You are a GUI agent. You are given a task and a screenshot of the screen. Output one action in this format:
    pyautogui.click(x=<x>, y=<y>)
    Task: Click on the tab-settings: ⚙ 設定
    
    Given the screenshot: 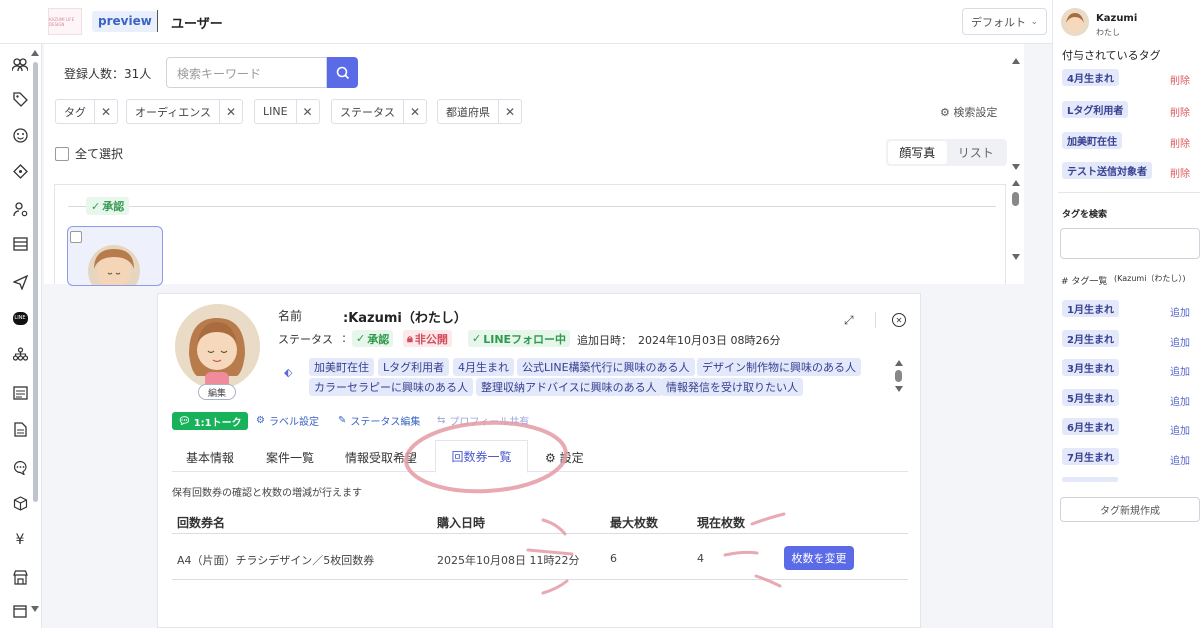 What is the action you would take?
    pyautogui.click(x=564, y=457)
    